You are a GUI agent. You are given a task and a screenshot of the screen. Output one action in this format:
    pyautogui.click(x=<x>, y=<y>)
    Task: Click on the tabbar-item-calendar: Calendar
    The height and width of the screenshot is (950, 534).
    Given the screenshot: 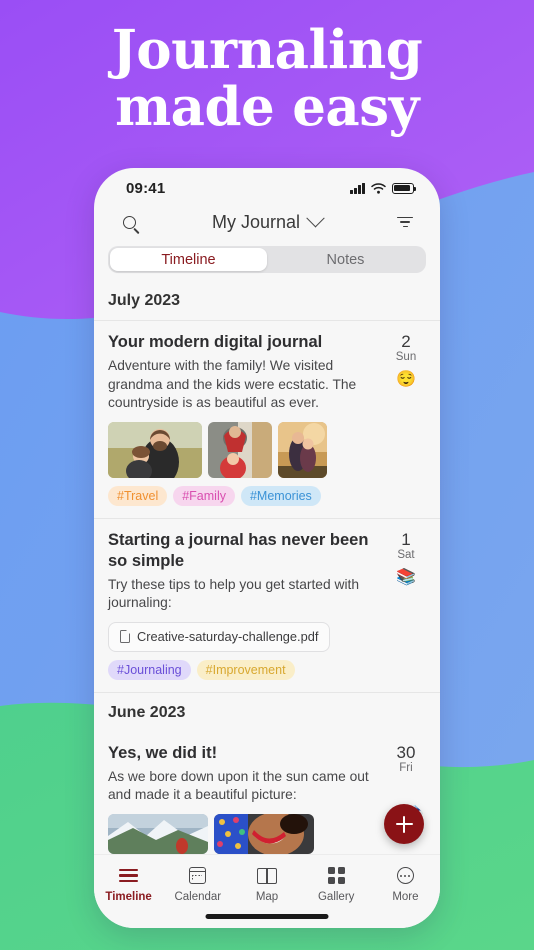 What is the action you would take?
    pyautogui.click(x=197, y=884)
    